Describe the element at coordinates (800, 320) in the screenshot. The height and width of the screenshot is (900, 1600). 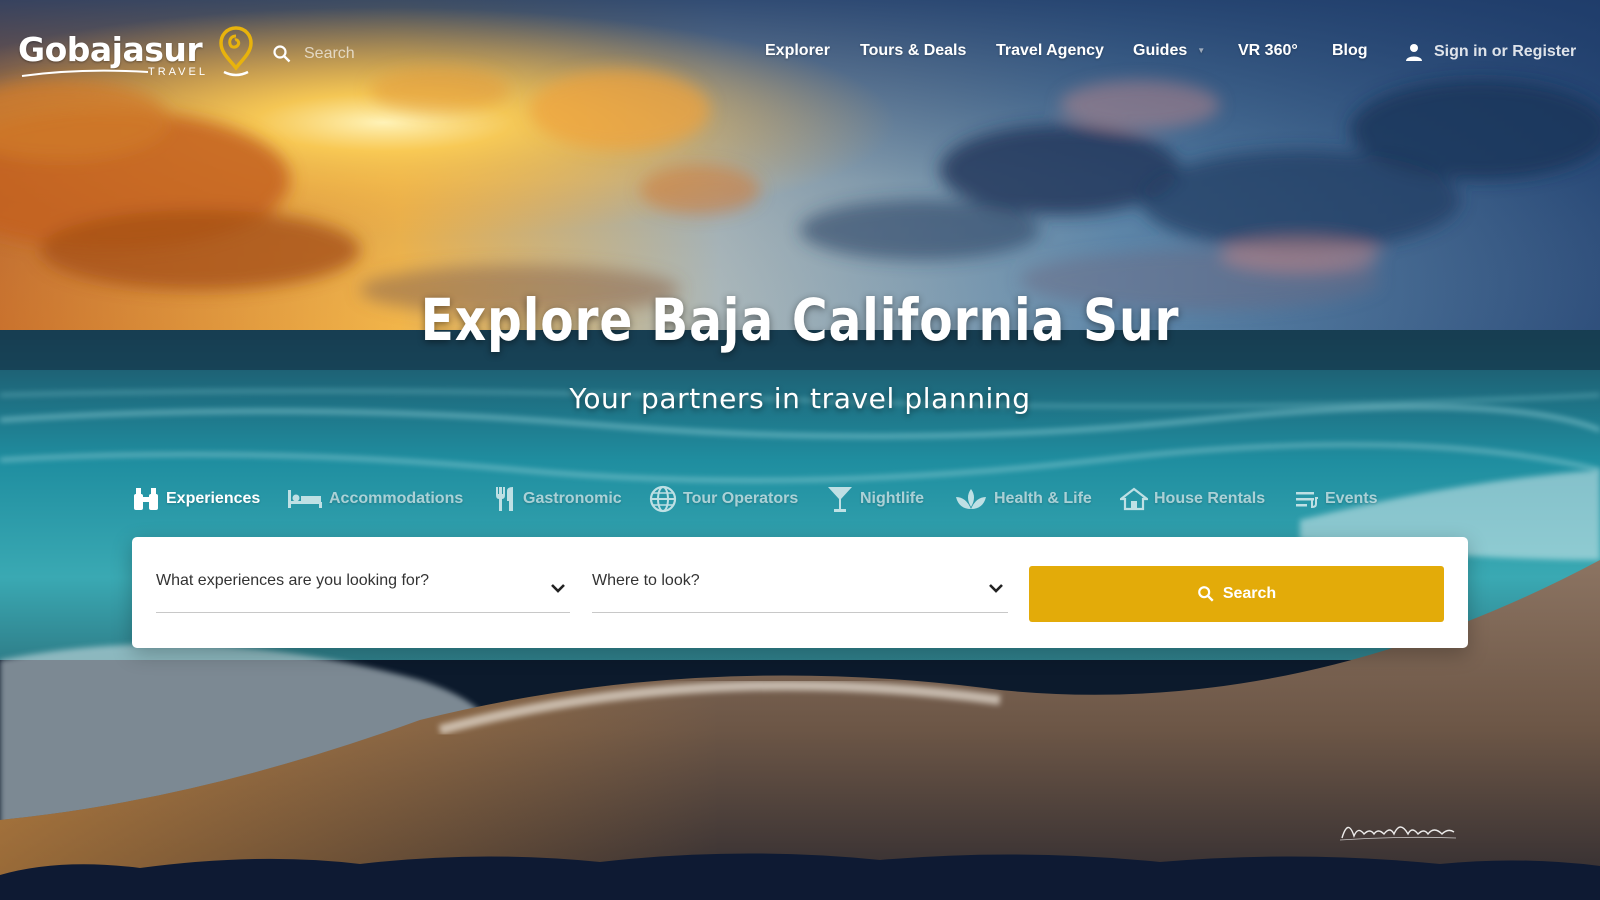
I see `page-title: Explore Baja California Sur` at that location.